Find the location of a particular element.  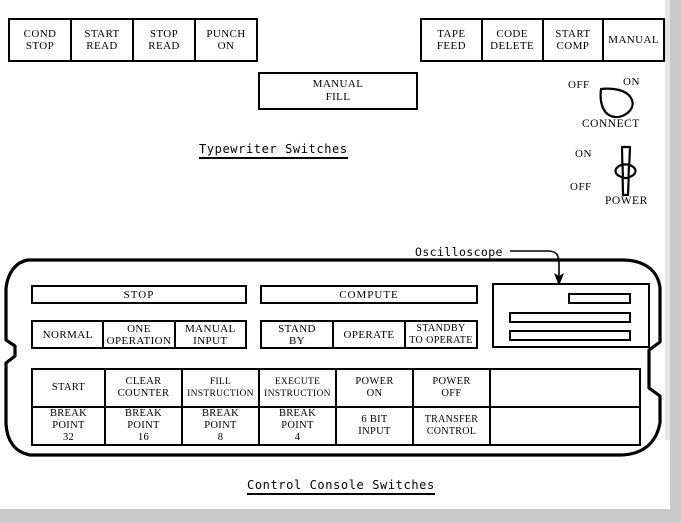

scan-edge-bottom-band is located at coordinates (340, 516).